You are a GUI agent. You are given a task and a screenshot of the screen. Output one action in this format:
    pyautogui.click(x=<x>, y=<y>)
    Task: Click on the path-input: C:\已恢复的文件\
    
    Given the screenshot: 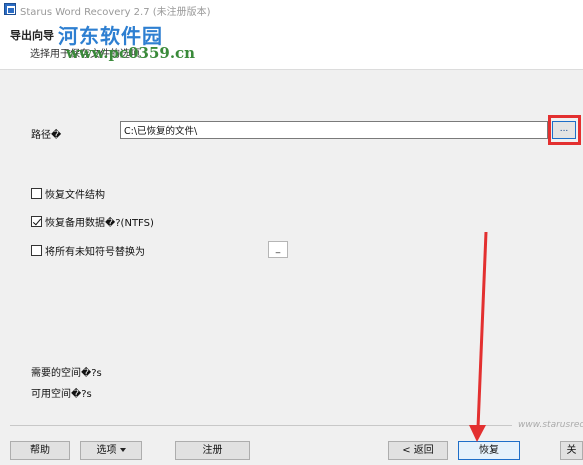 What is the action you would take?
    pyautogui.click(x=334, y=130)
    